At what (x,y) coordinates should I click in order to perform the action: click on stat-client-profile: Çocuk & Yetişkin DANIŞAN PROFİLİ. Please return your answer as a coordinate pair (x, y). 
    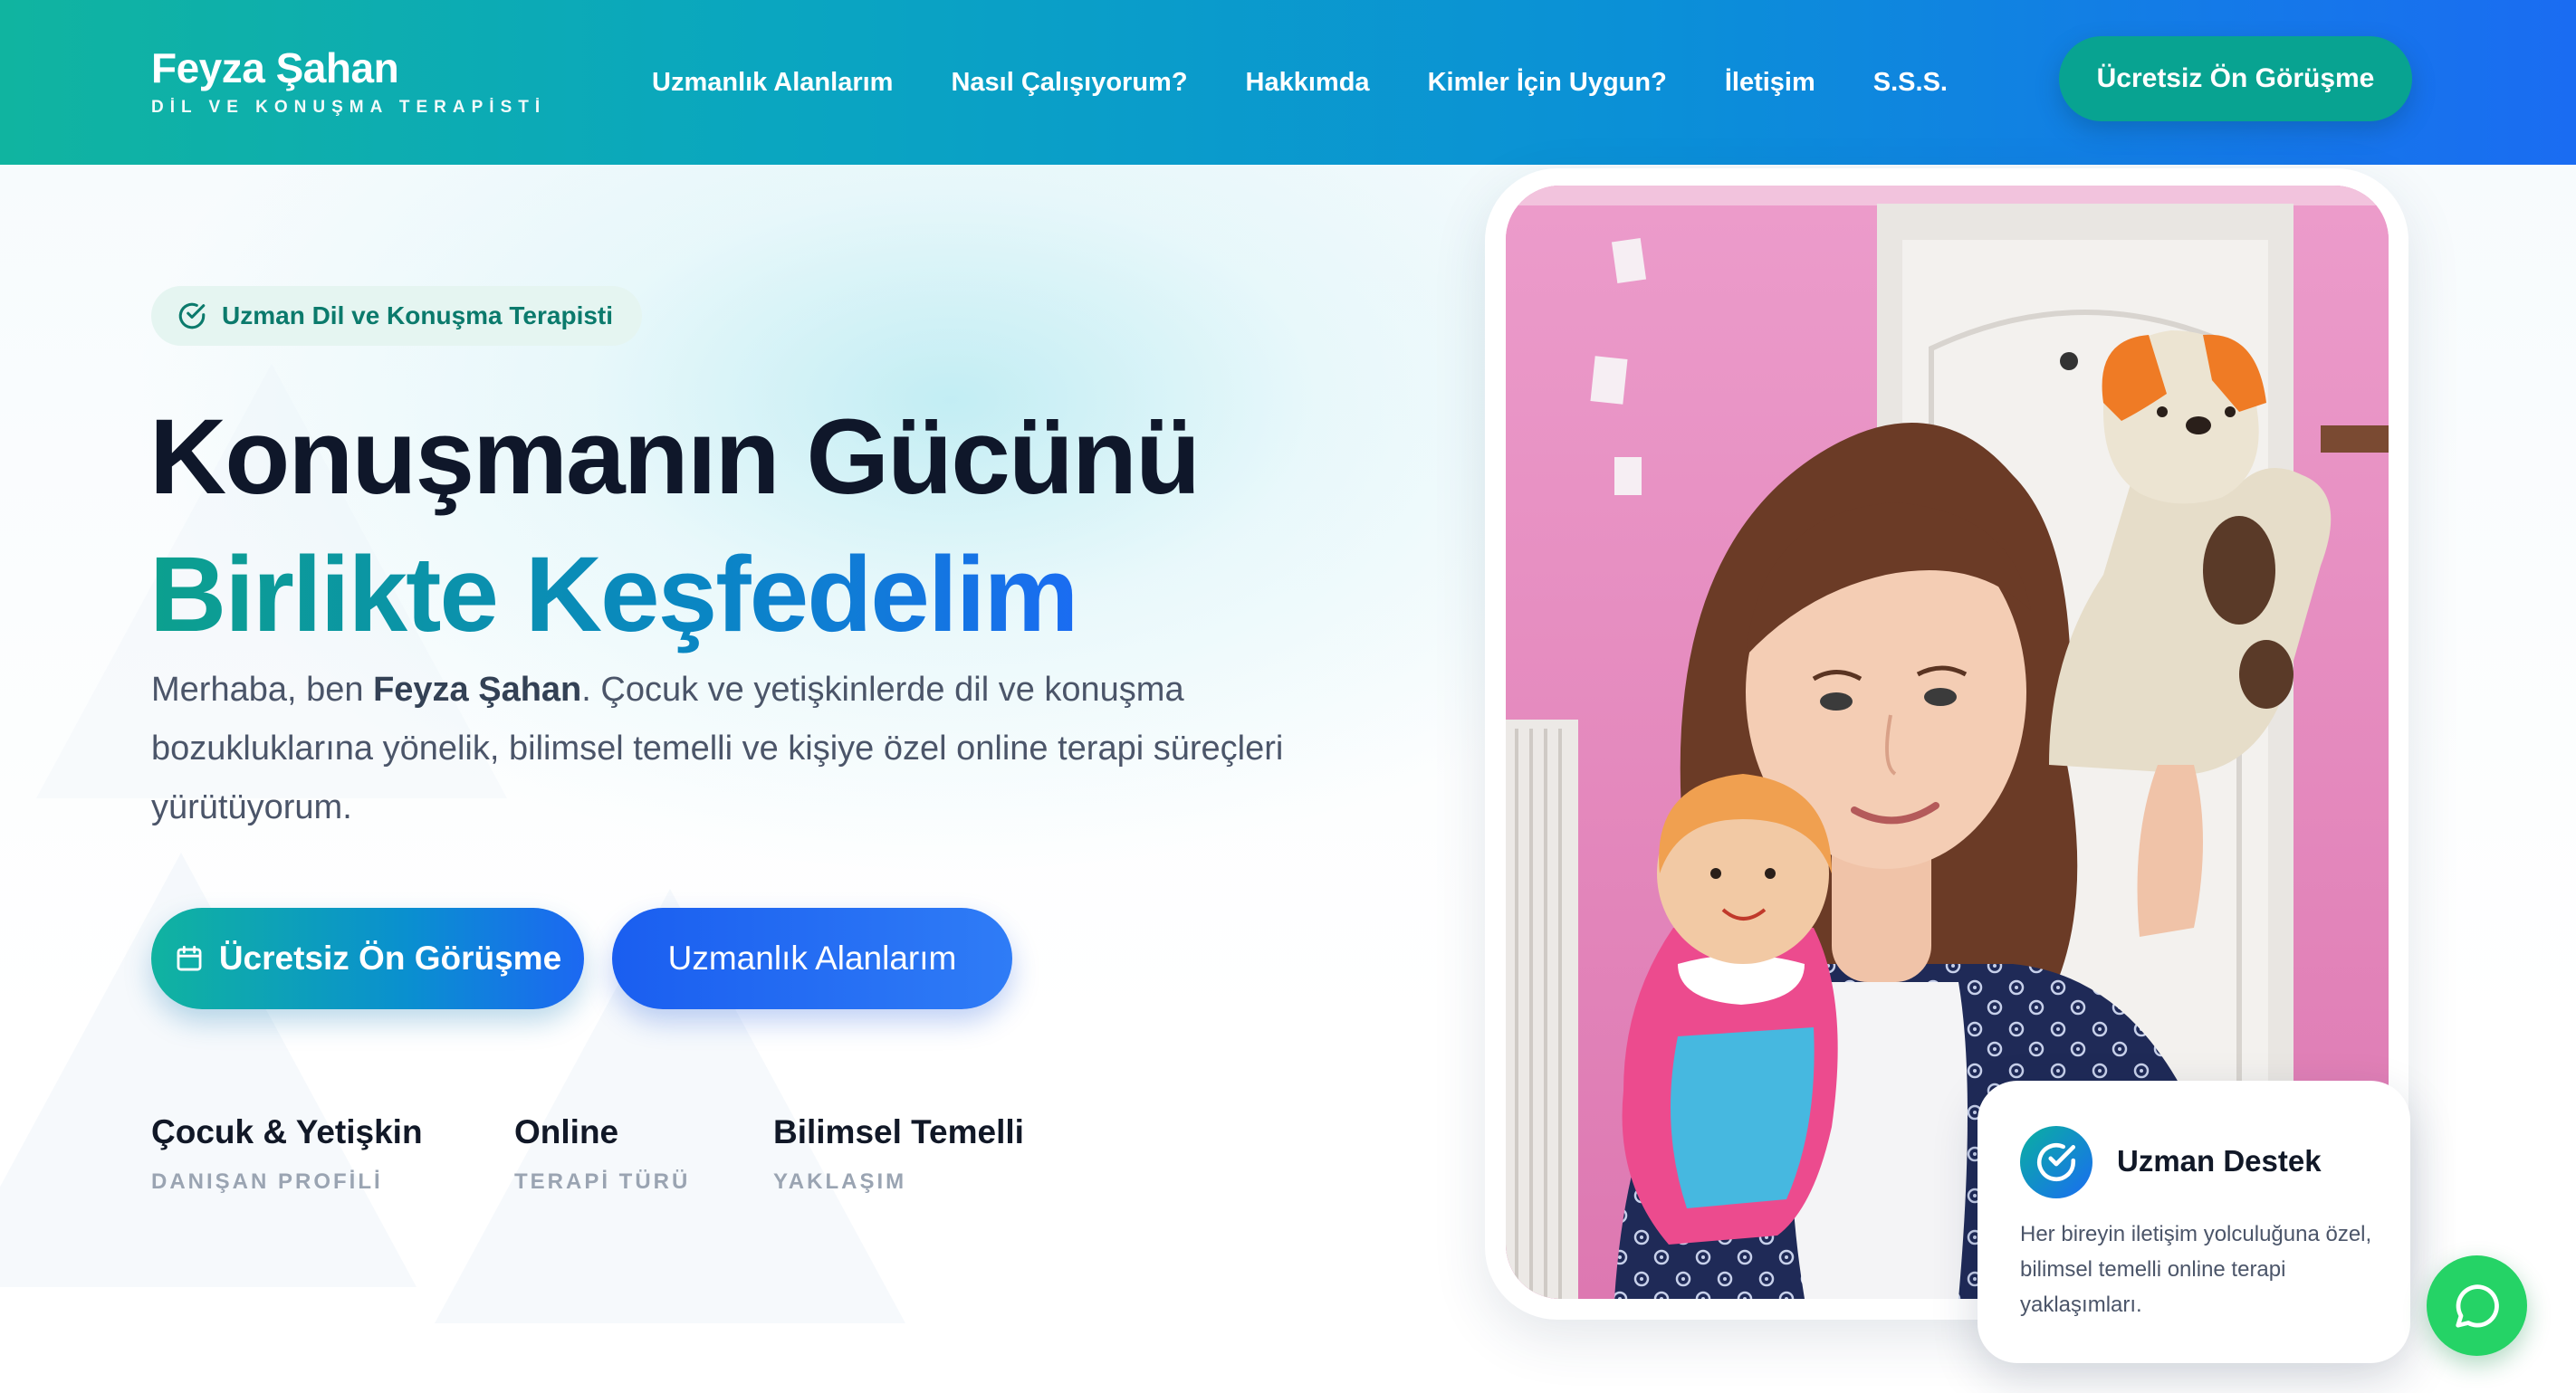
    Looking at the image, I should click on (287, 1154).